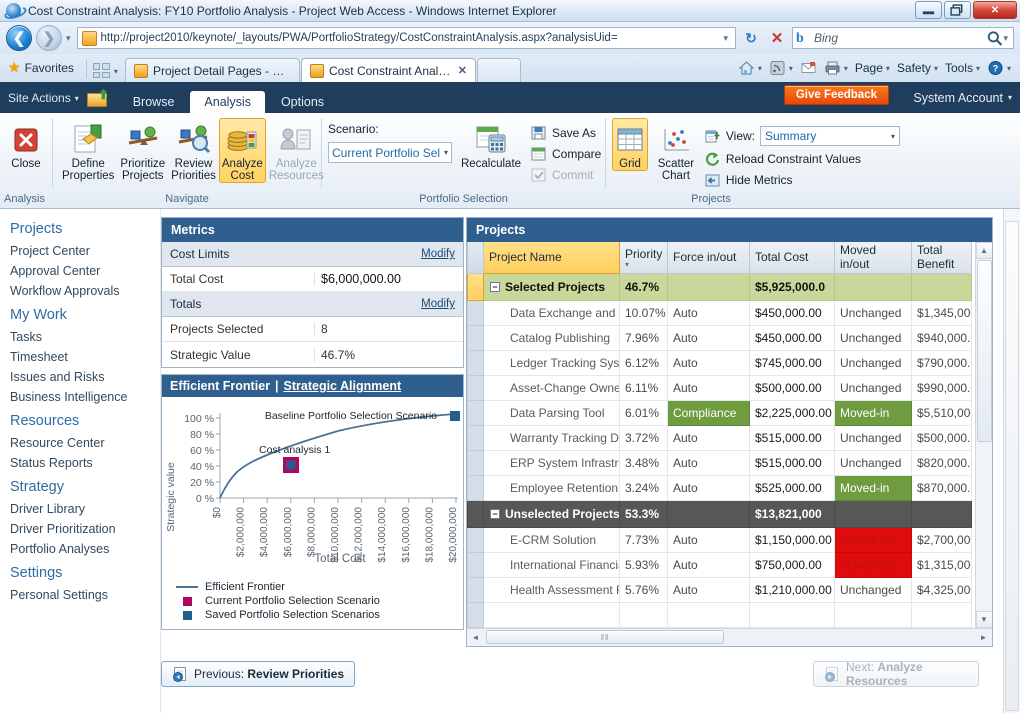 The image size is (1020, 713). What do you see at coordinates (565, 153) in the screenshot?
I see `compare-button: Compare` at bounding box center [565, 153].